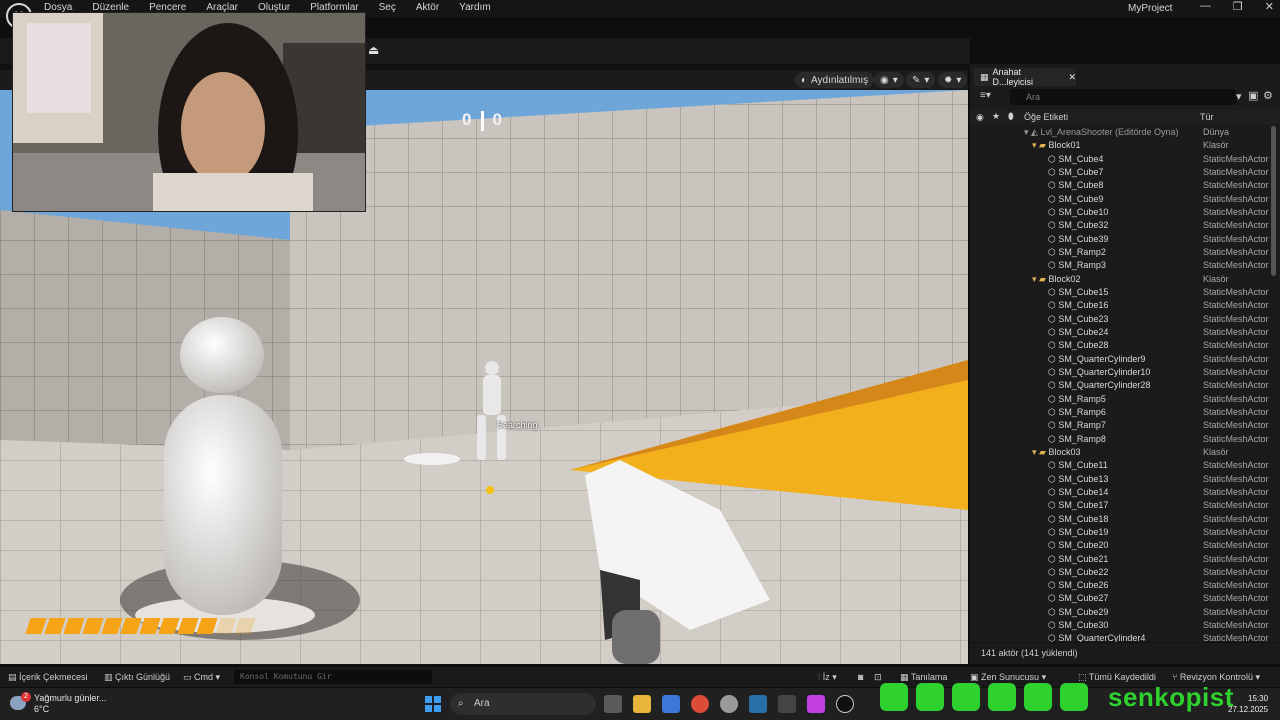 This screenshot has width=1280, height=720. Describe the element at coordinates (1125, 319) in the screenshot. I see `outliner-actor-row: ⬡ SM_Cube23 StaticMeshActor` at that location.